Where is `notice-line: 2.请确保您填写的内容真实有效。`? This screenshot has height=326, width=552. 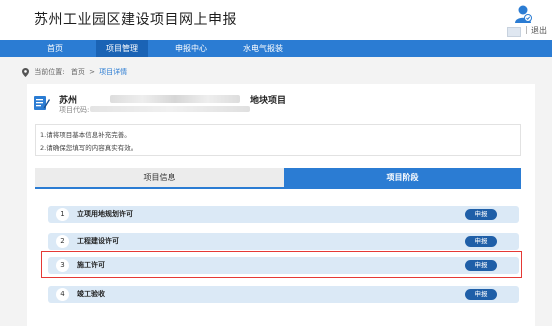
notice-line: 2.请确保您填写的内容真实有效。 is located at coordinates (89, 148).